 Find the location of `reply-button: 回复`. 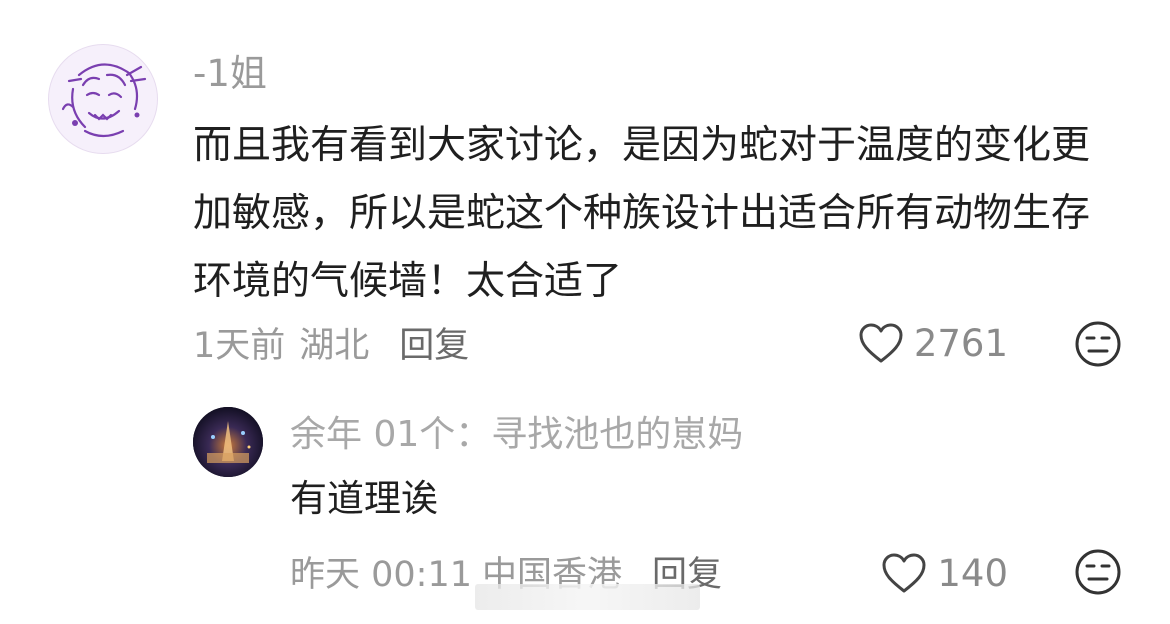

reply-button: 回复 is located at coordinates (434, 342).